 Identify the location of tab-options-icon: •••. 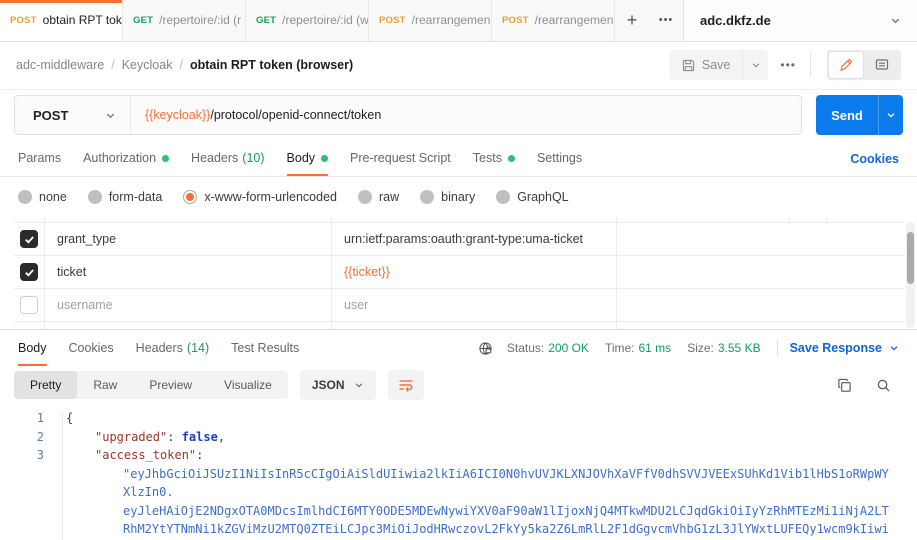
(666, 20).